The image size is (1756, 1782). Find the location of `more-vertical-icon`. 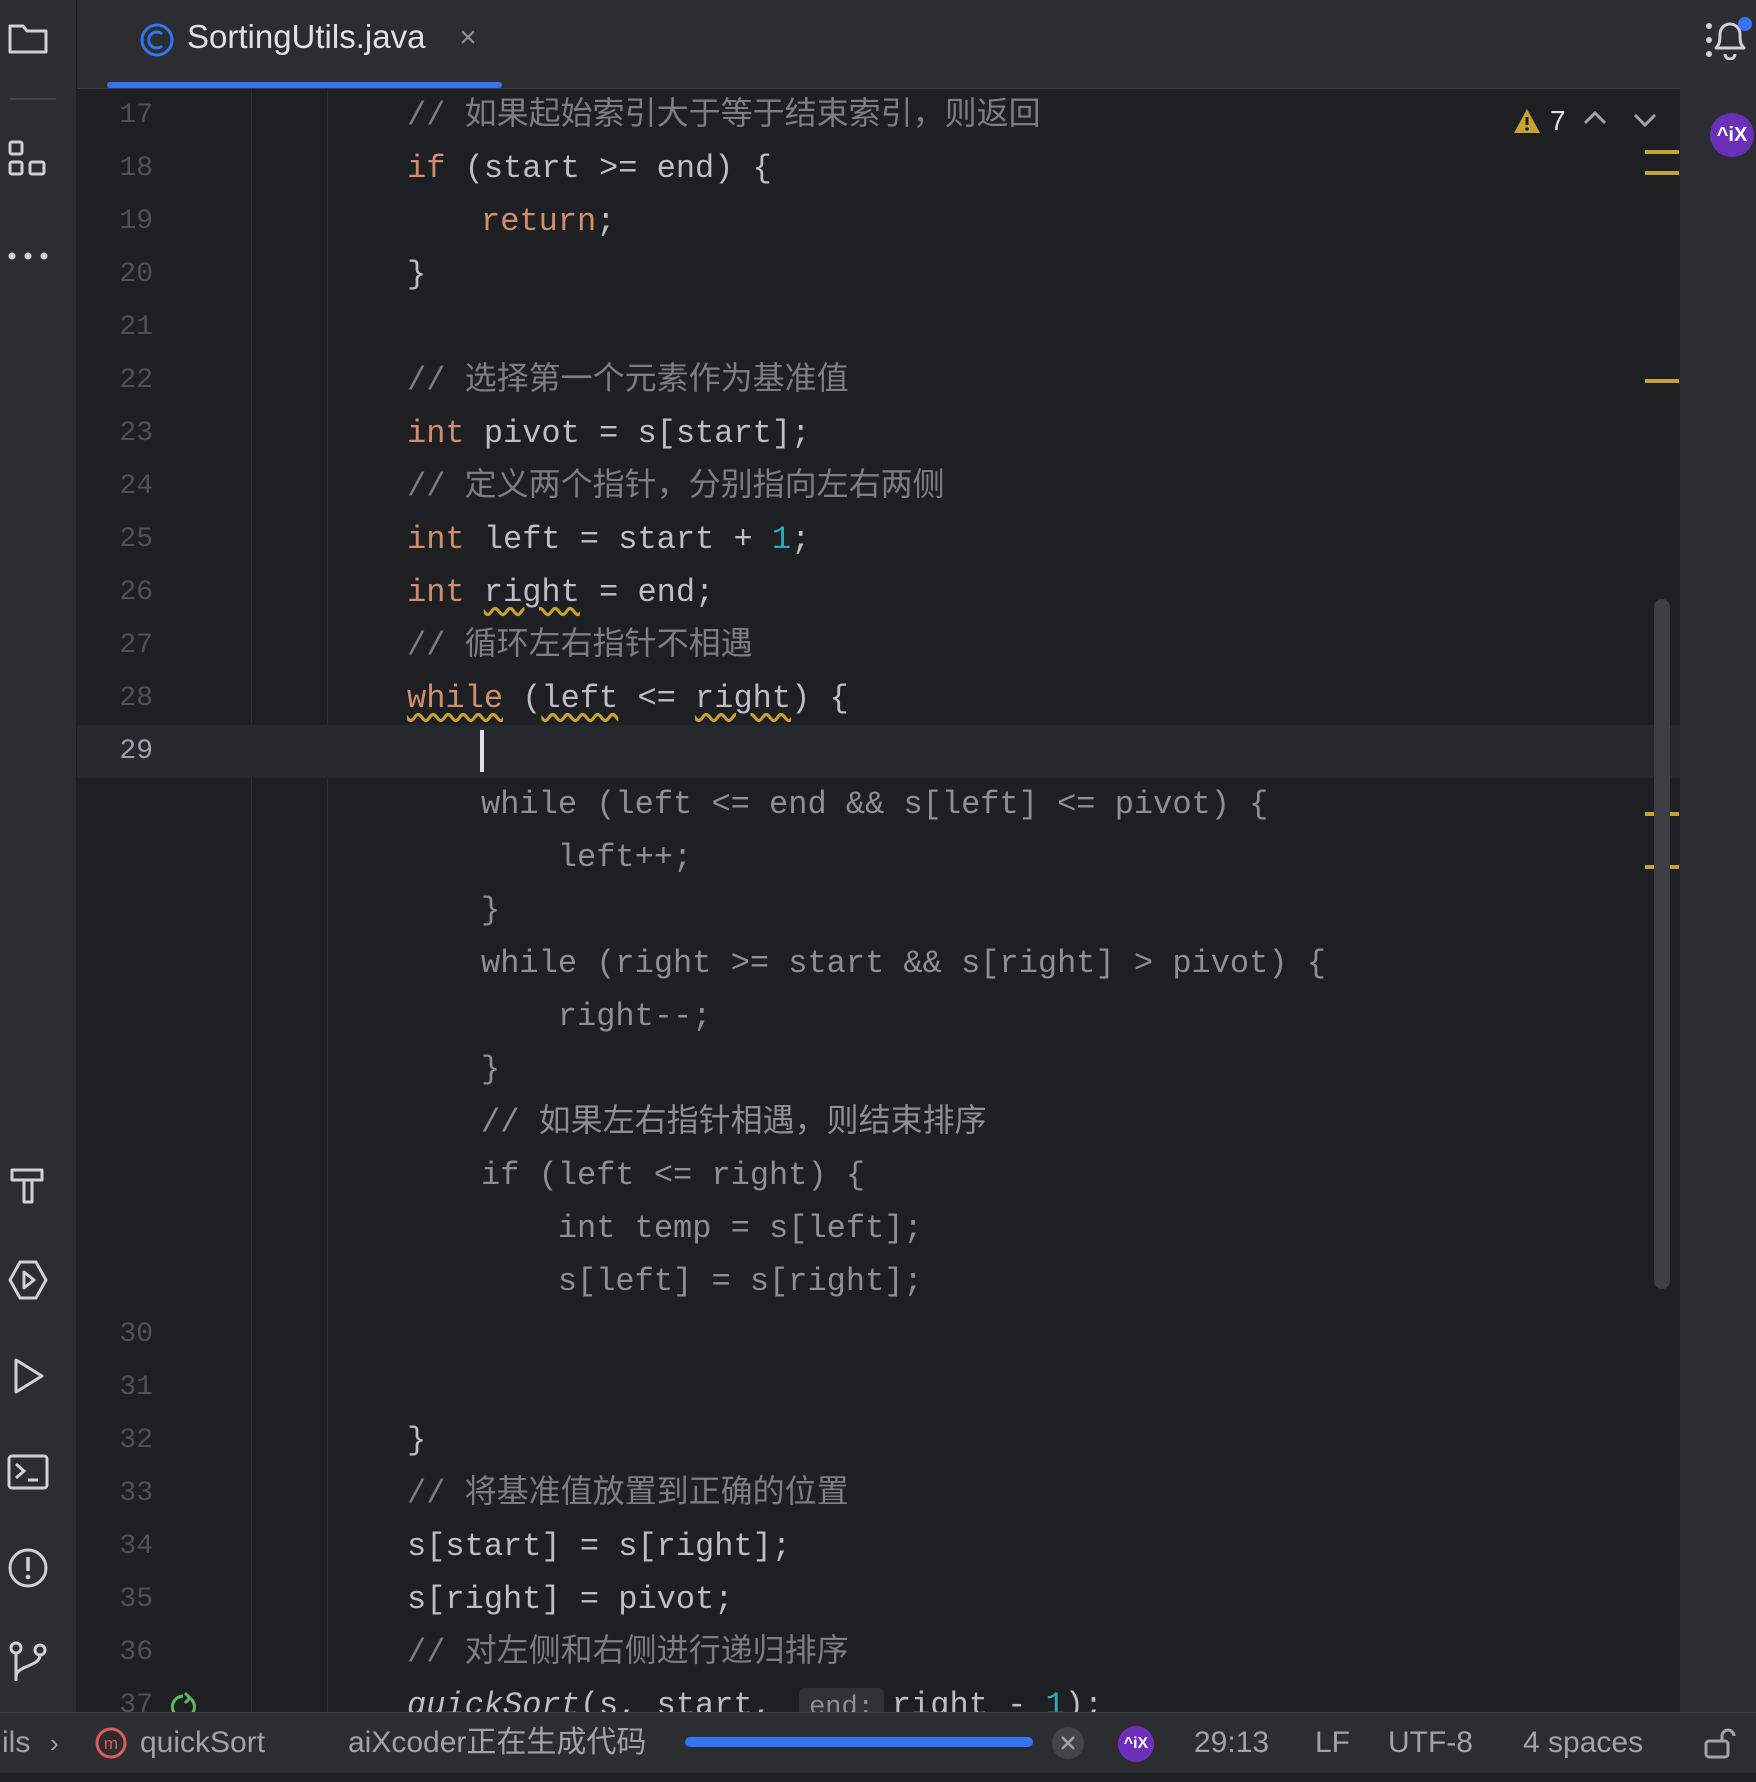

more-vertical-icon is located at coordinates (1709, 40).